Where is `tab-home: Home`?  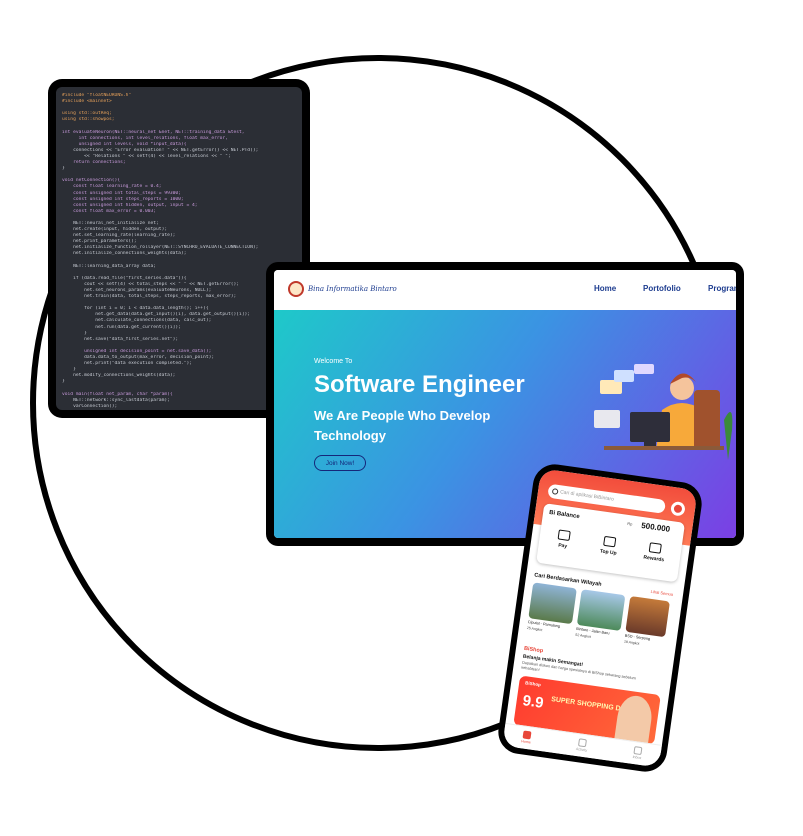
tab-home: Home is located at coordinates (527, 737).